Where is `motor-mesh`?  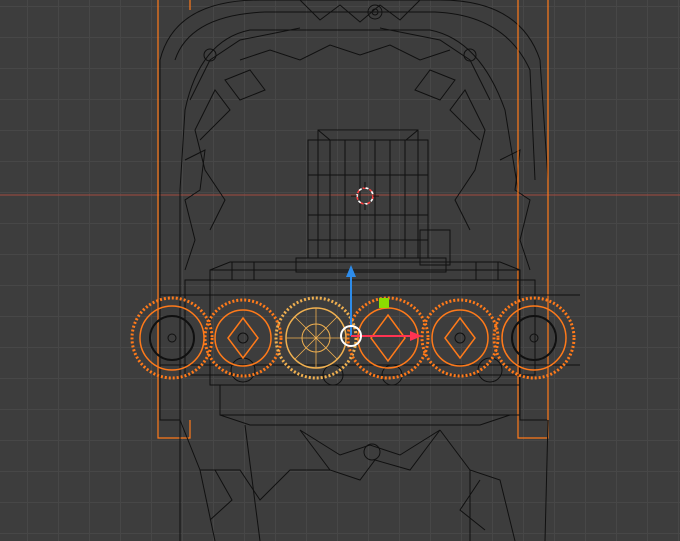 motor-mesh is located at coordinates (373, 201).